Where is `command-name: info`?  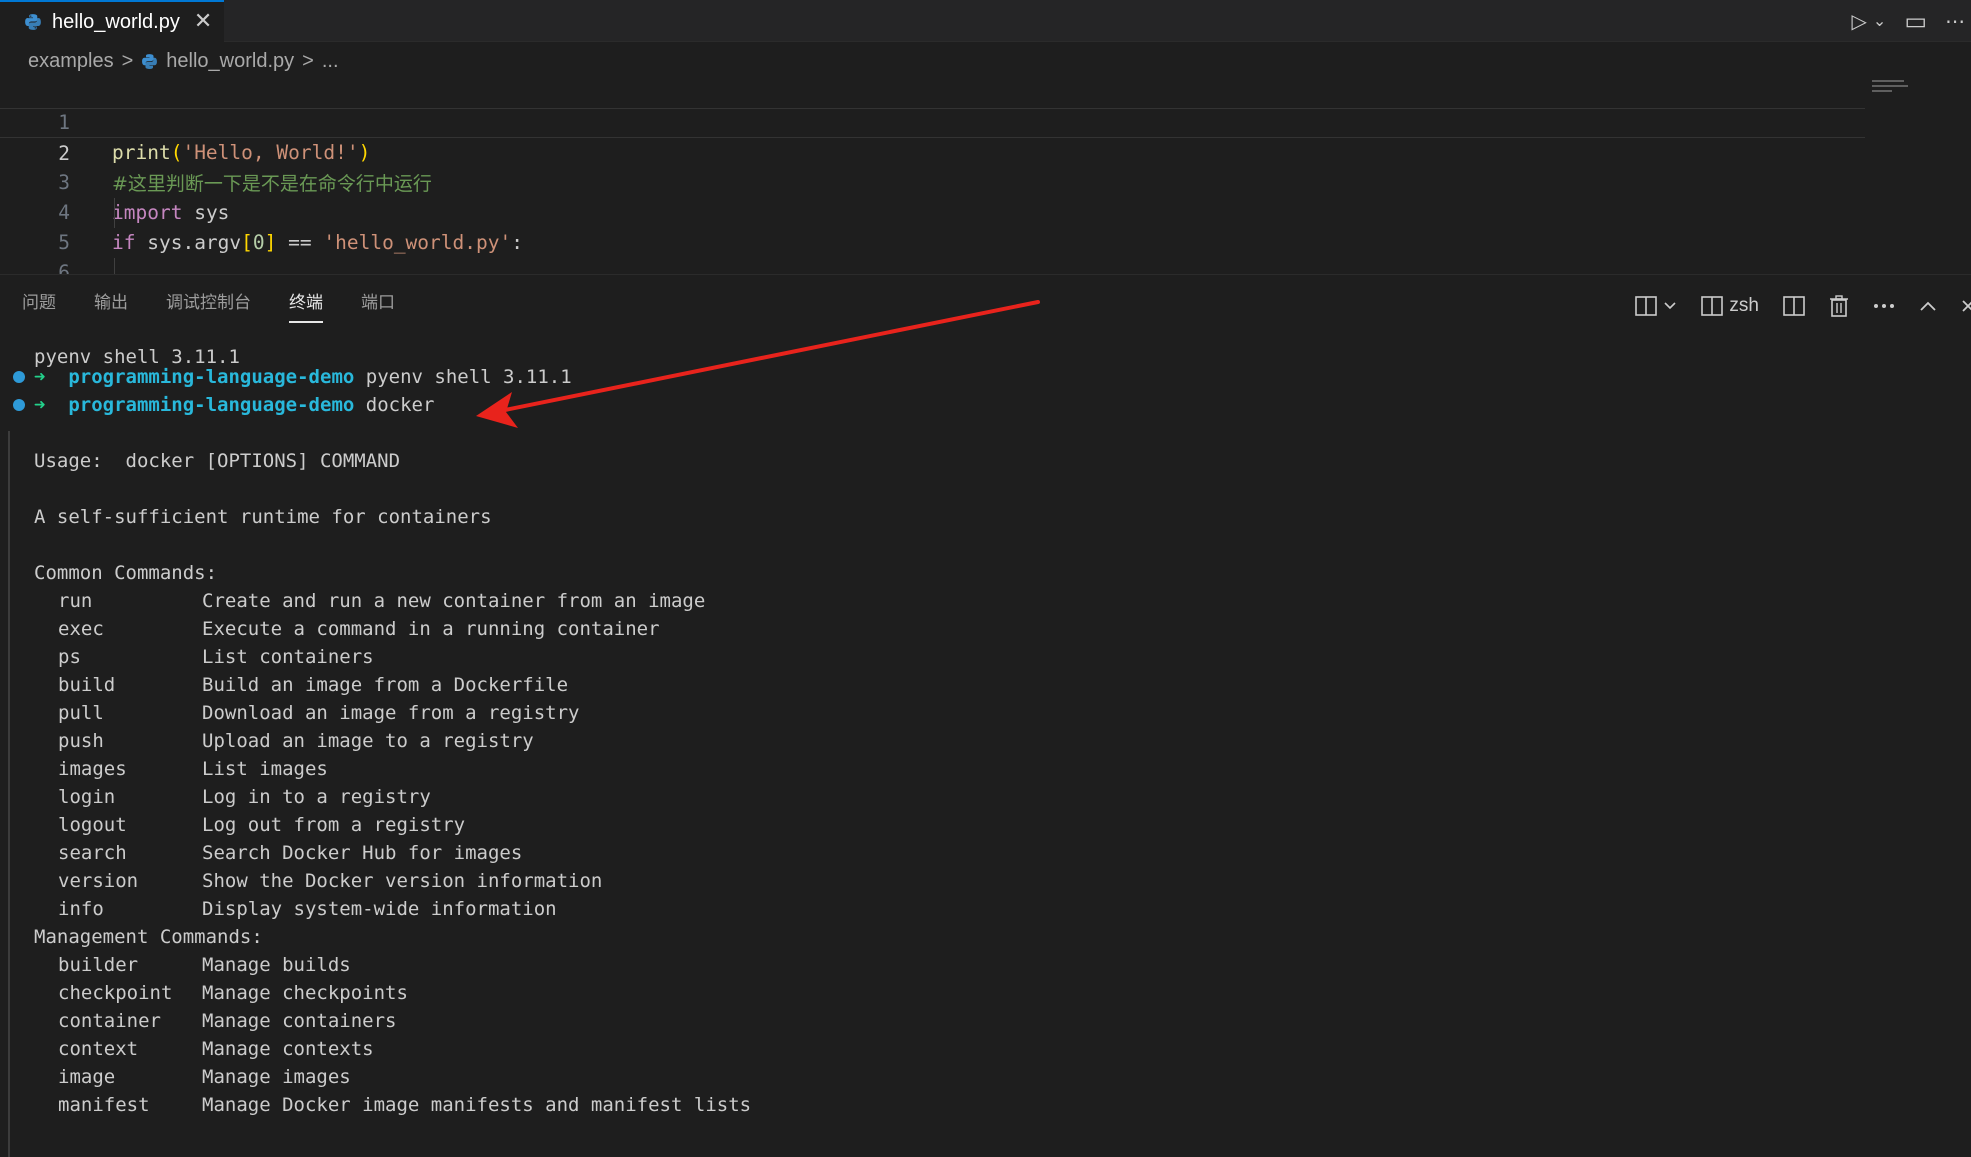
command-name: info is located at coordinates (81, 909).